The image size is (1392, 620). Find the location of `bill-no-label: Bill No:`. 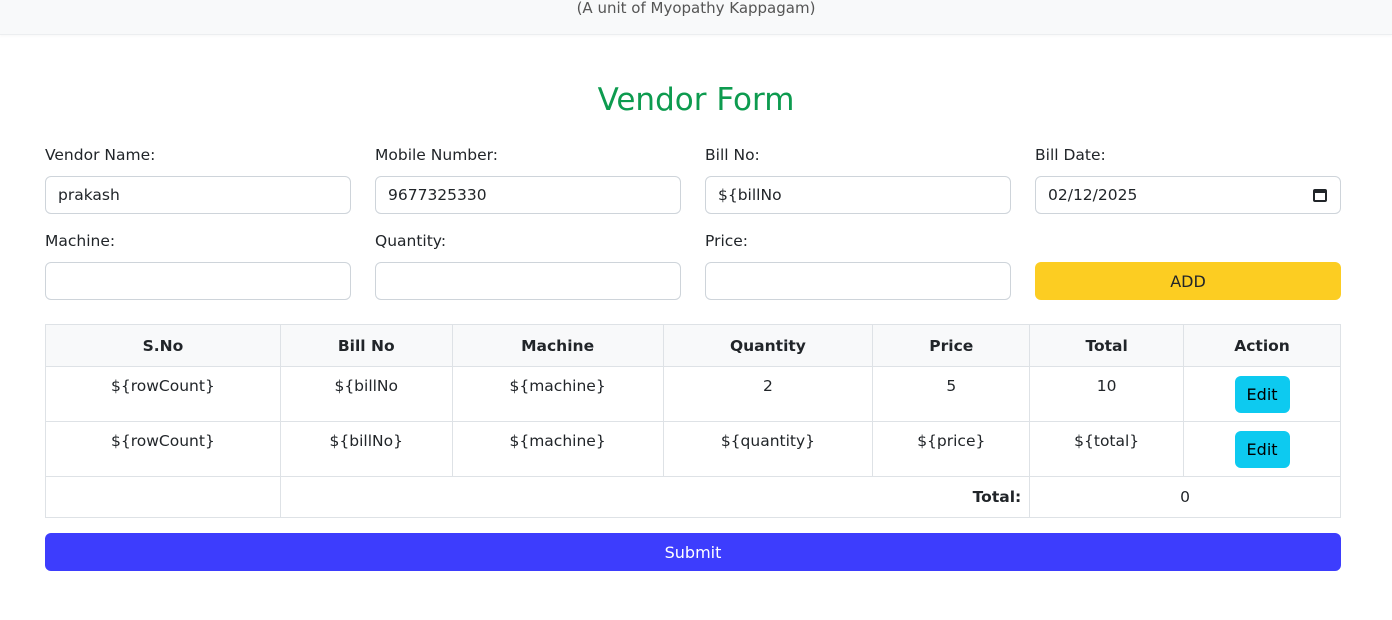

bill-no-label: Bill No: is located at coordinates (732, 155).